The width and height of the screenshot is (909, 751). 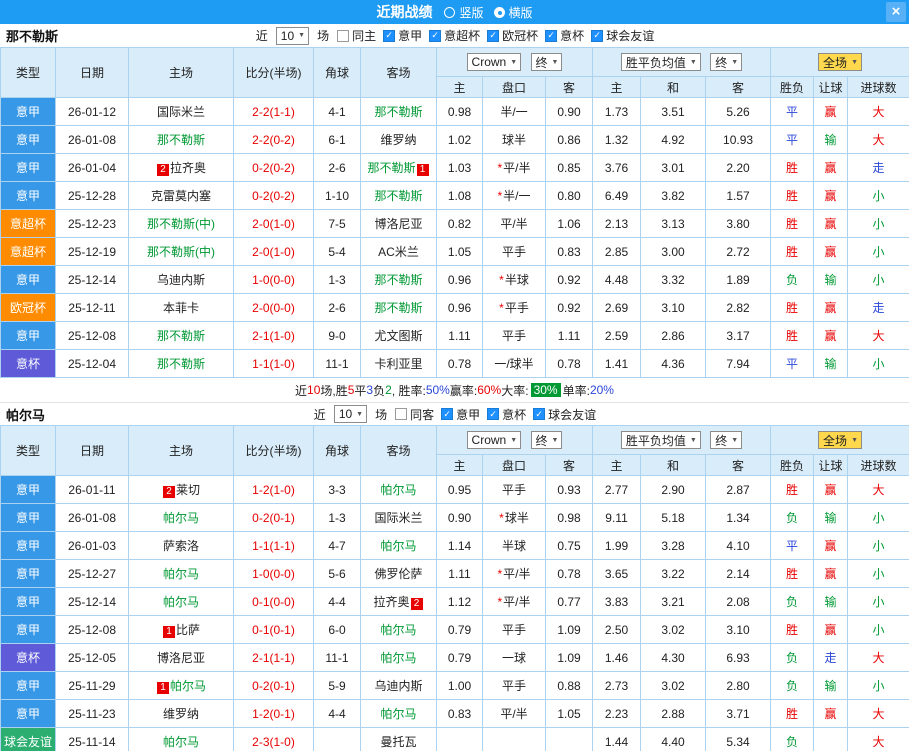 What do you see at coordinates (398, 573) in the screenshot?
I see `team-cell: 佛罗伦萨` at bounding box center [398, 573].